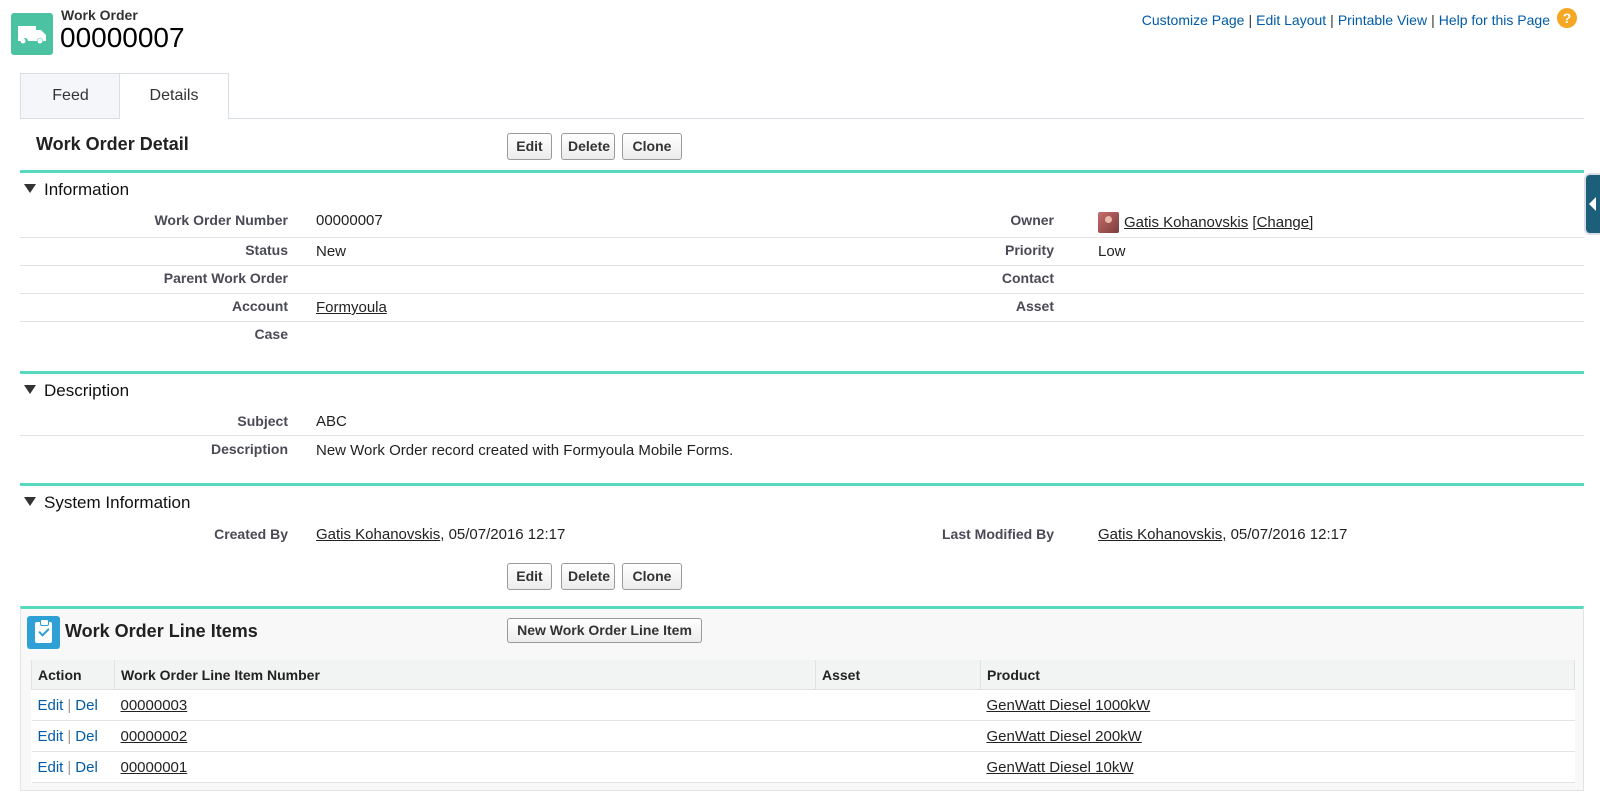  Describe the element at coordinates (604, 630) in the screenshot. I see `new-line-item-button: New Work Order Line Item` at that location.